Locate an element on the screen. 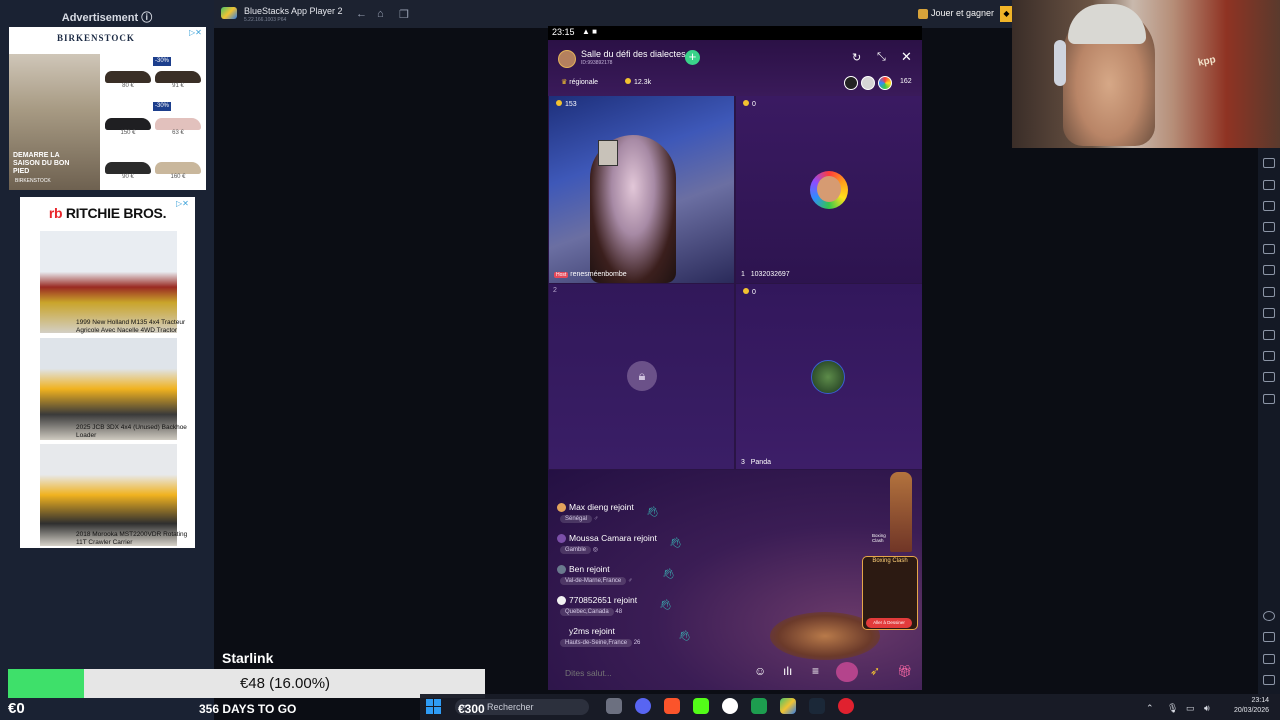 This screenshot has width=1280, height=720. tractor-image is located at coordinates (108, 282).